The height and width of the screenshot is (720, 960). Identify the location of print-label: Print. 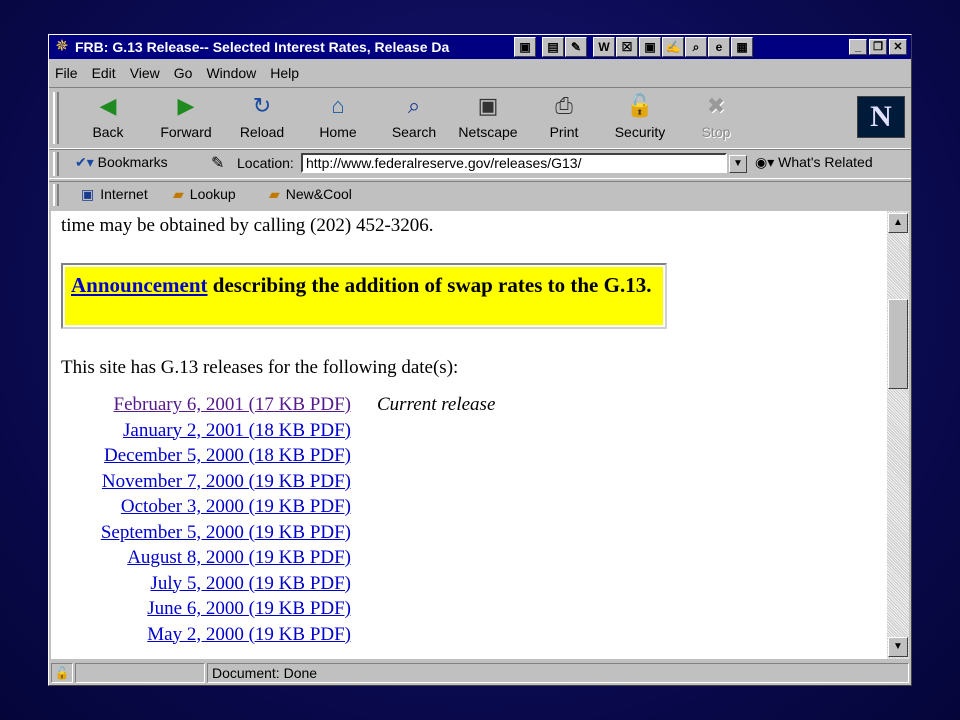
(564, 132).